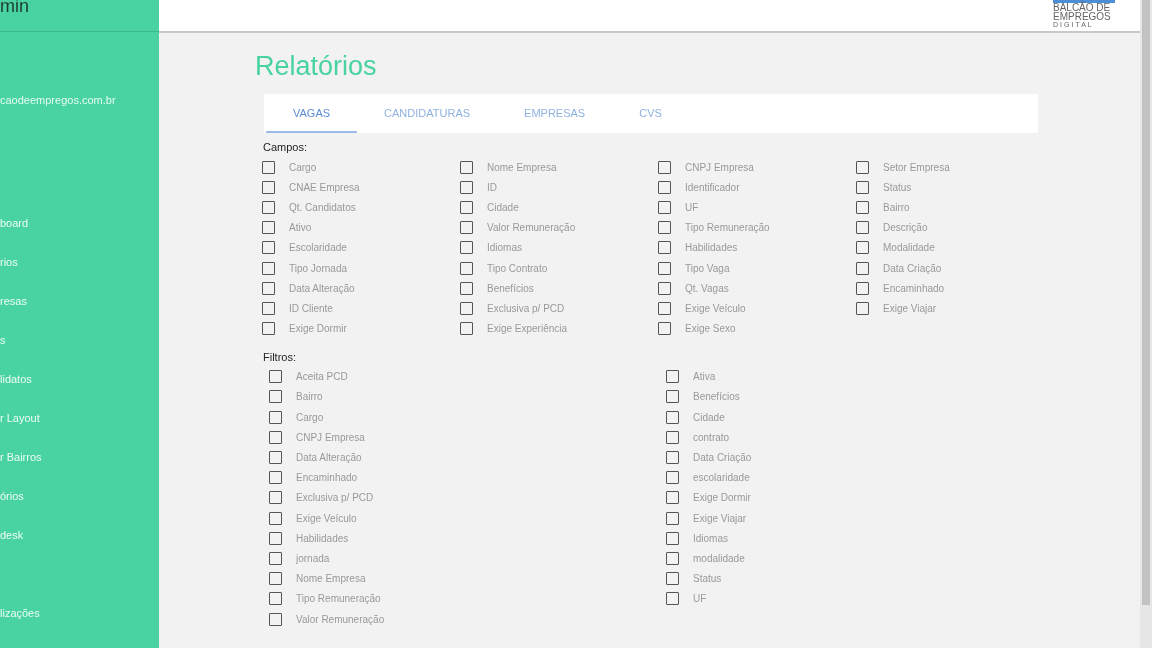 This screenshot has width=1152, height=648. What do you see at coordinates (916, 167) in the screenshot?
I see `checkbox-label: Setor Empresa` at bounding box center [916, 167].